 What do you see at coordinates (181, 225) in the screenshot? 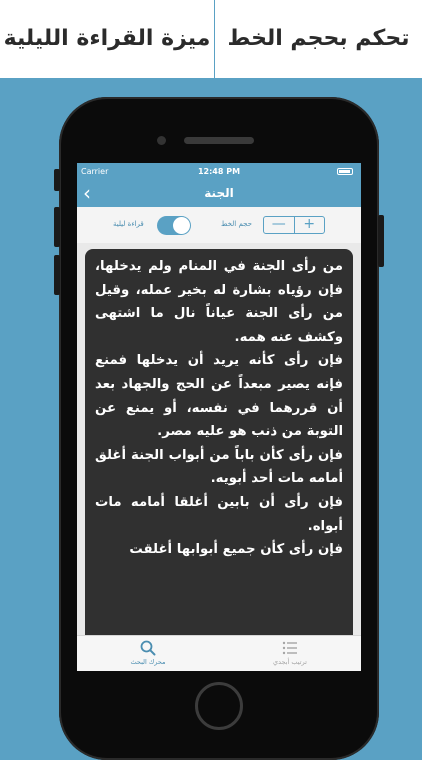
I see `toggle-knob` at bounding box center [181, 225].